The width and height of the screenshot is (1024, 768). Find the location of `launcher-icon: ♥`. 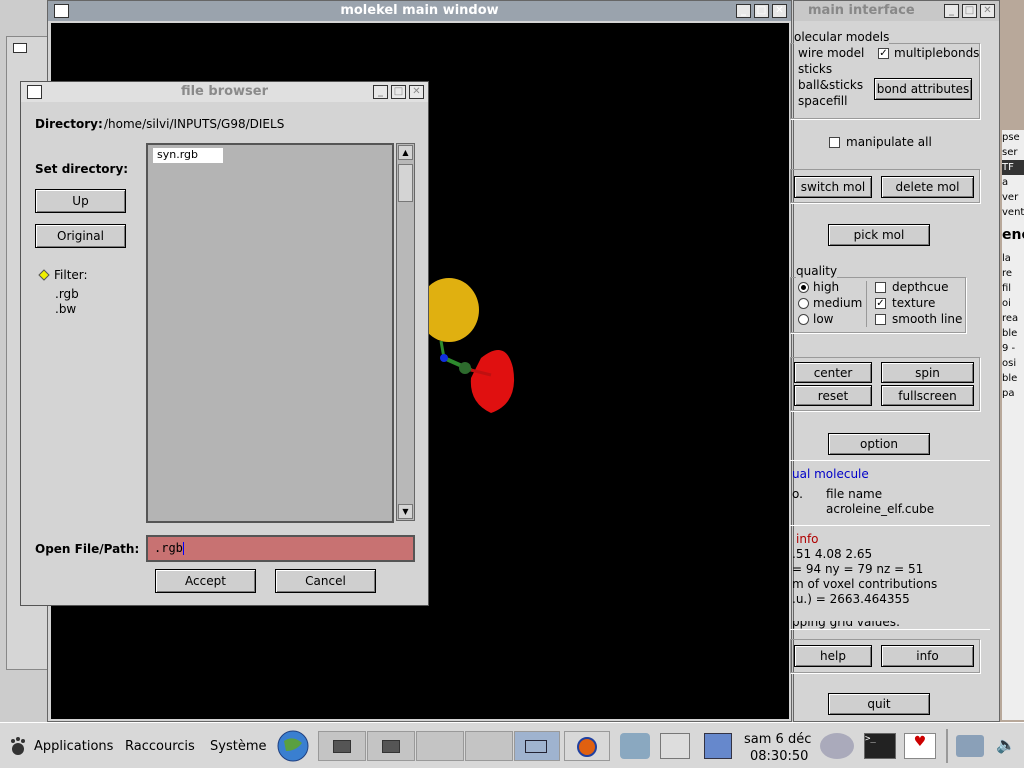

launcher-icon: ♥ is located at coordinates (920, 746).